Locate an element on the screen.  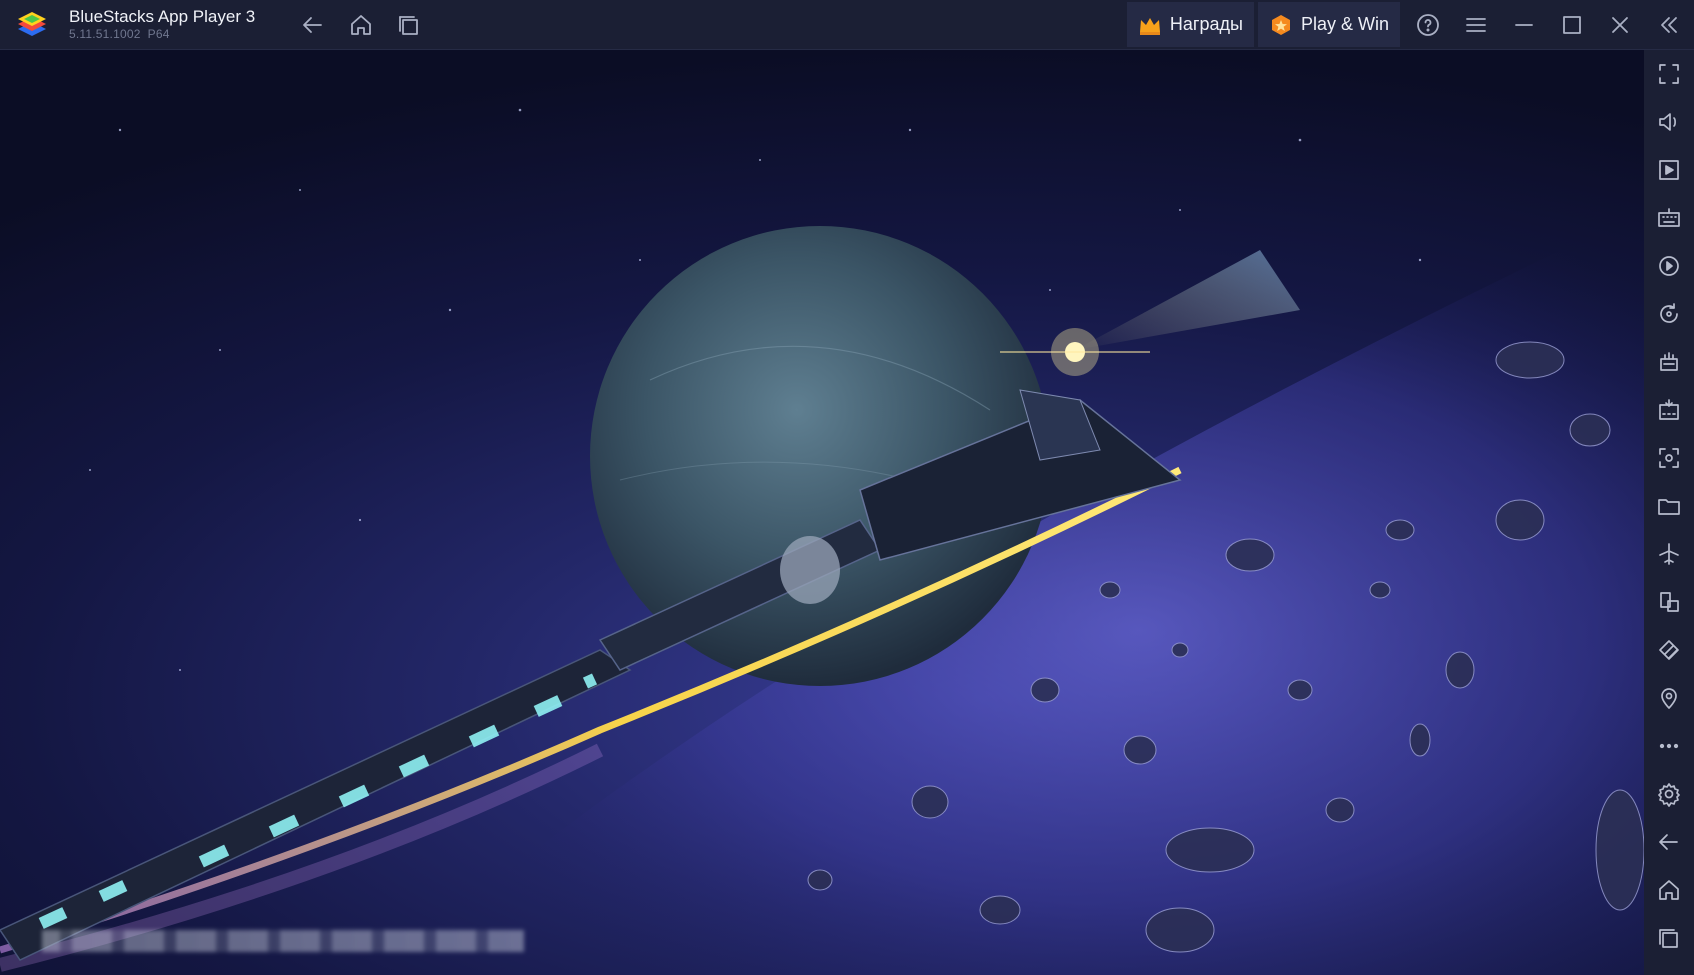
media-icon is located at coordinates (1669, 170).